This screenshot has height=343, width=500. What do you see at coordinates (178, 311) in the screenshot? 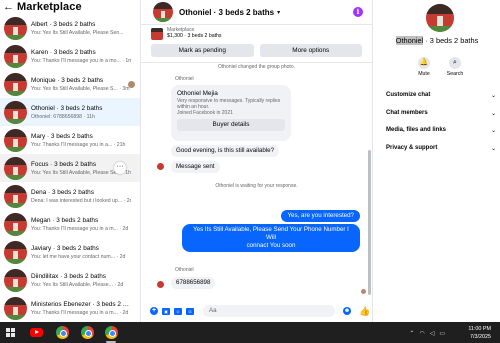
I see `sticker-icon: ☺` at bounding box center [178, 311].